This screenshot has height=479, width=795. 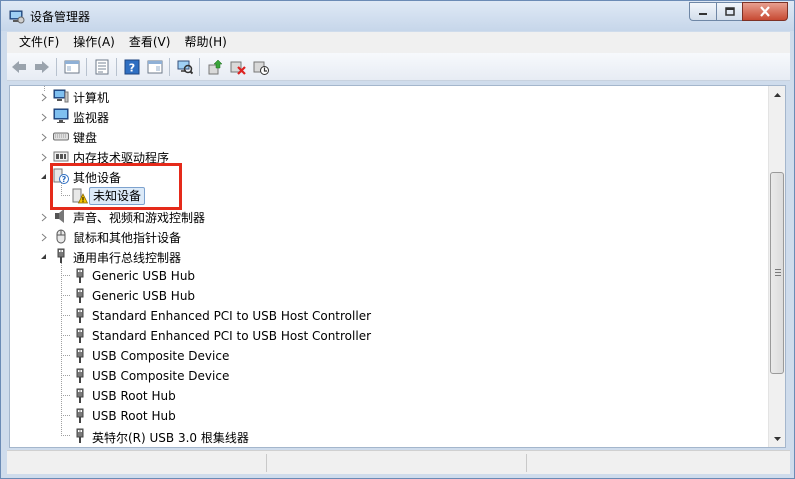 I want to click on maximize-button, so click(x=729, y=11).